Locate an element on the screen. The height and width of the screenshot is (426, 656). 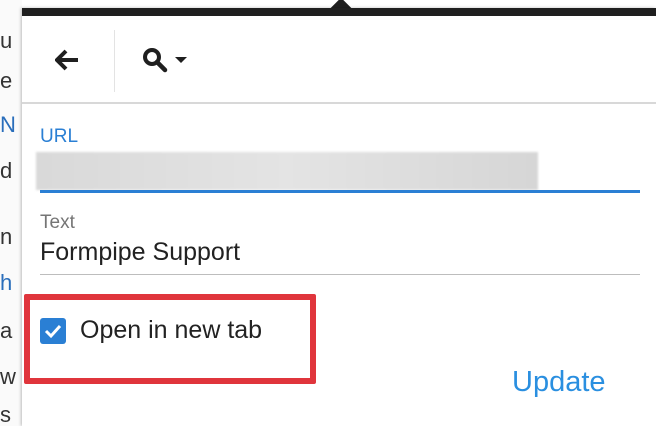
bg-fragment: a is located at coordinates (6, 330).